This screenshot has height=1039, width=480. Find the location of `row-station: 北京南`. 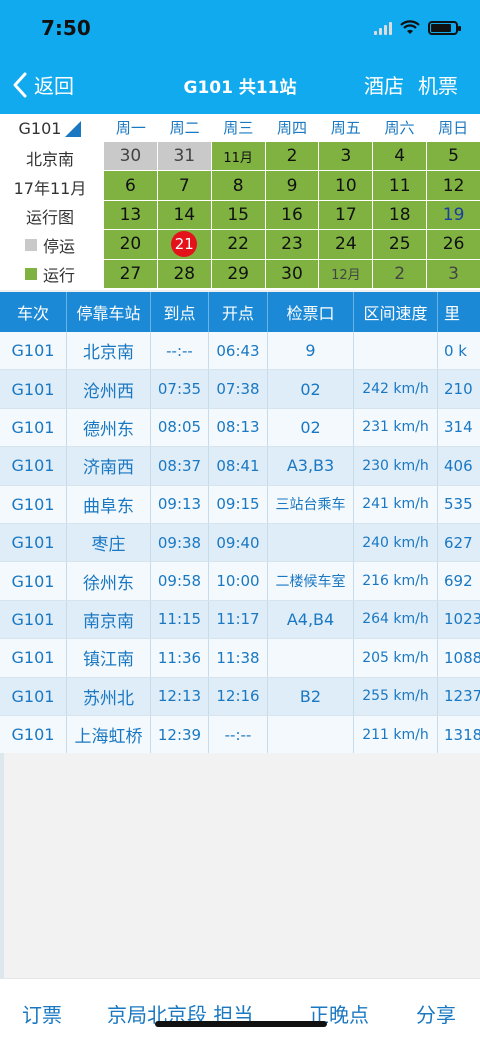

row-station: 北京南 is located at coordinates (109, 351).